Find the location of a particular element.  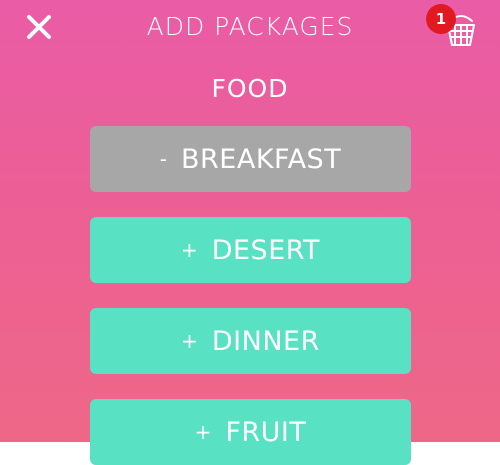

package-breakfast-button: - BREAKFAST is located at coordinates (250, 159).